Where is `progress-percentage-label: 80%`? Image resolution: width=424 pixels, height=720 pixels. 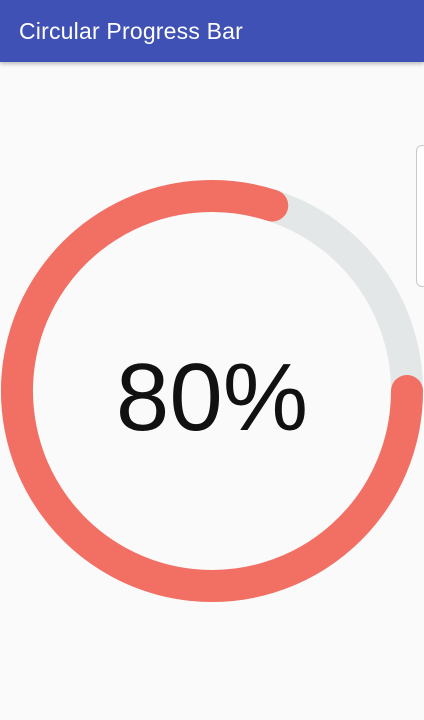 progress-percentage-label: 80% is located at coordinates (212, 397).